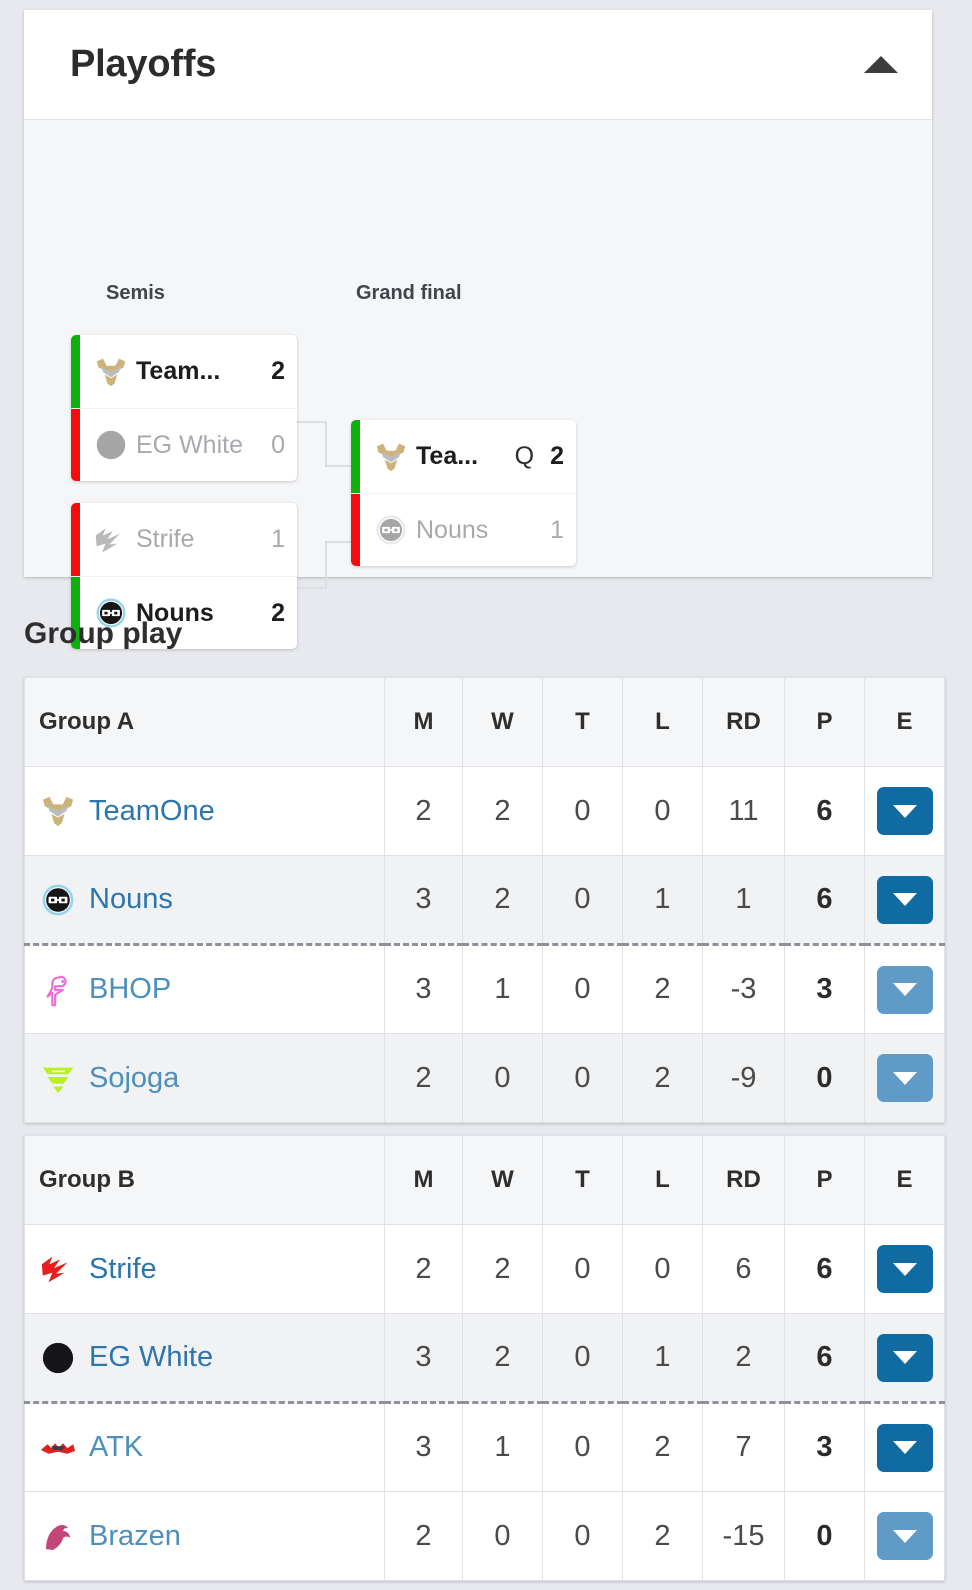 This screenshot has width=972, height=1590. Describe the element at coordinates (524, 456) in the screenshot. I see `qualified-marker: Q` at that location.